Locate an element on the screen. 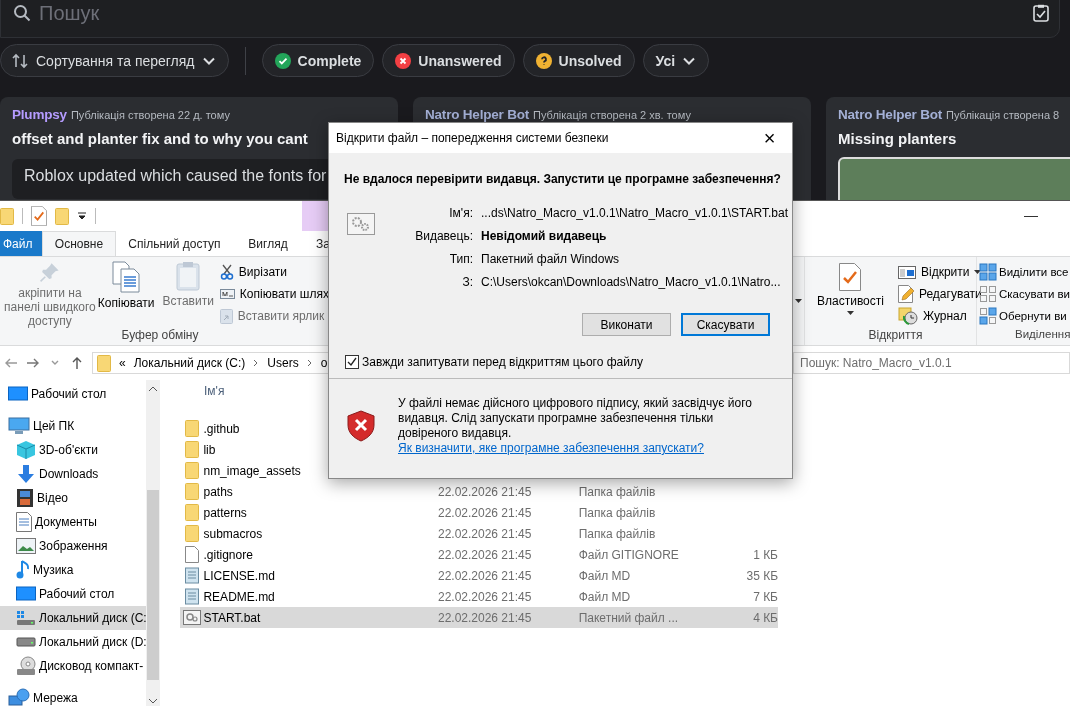 Image resolution: width=1070 pixels, height=706 pixels. group-label: Буфер обміну is located at coordinates (160, 336).